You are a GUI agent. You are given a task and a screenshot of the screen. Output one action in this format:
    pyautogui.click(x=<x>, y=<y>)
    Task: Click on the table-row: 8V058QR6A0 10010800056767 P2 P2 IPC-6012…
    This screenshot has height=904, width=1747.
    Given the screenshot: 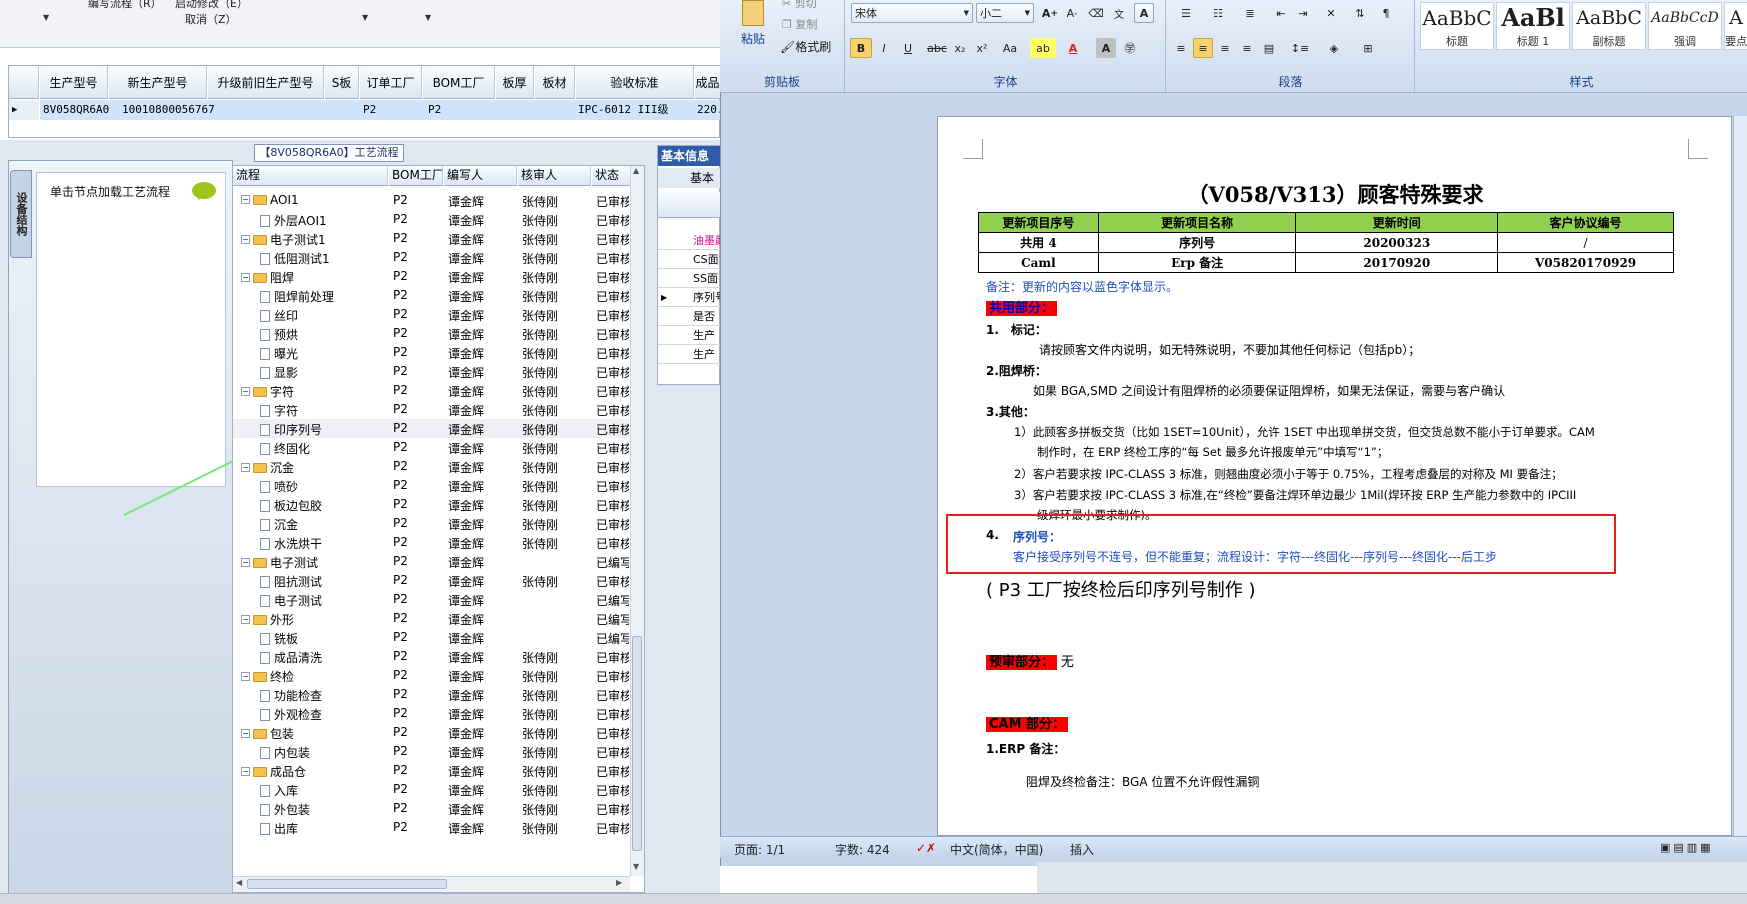 What is the action you would take?
    pyautogui.click(x=396, y=110)
    